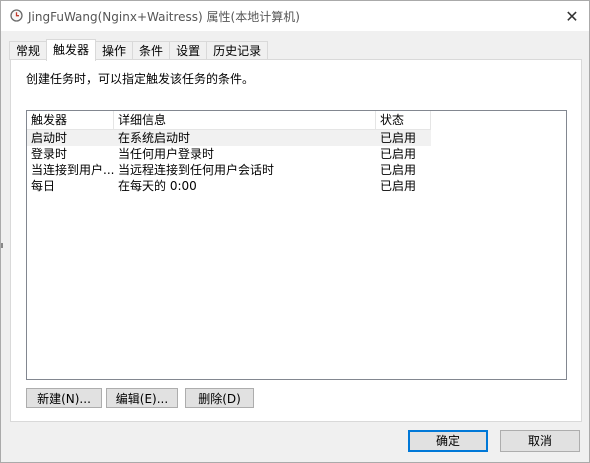  I want to click on trigger-cell: 启动时, so click(70, 138).